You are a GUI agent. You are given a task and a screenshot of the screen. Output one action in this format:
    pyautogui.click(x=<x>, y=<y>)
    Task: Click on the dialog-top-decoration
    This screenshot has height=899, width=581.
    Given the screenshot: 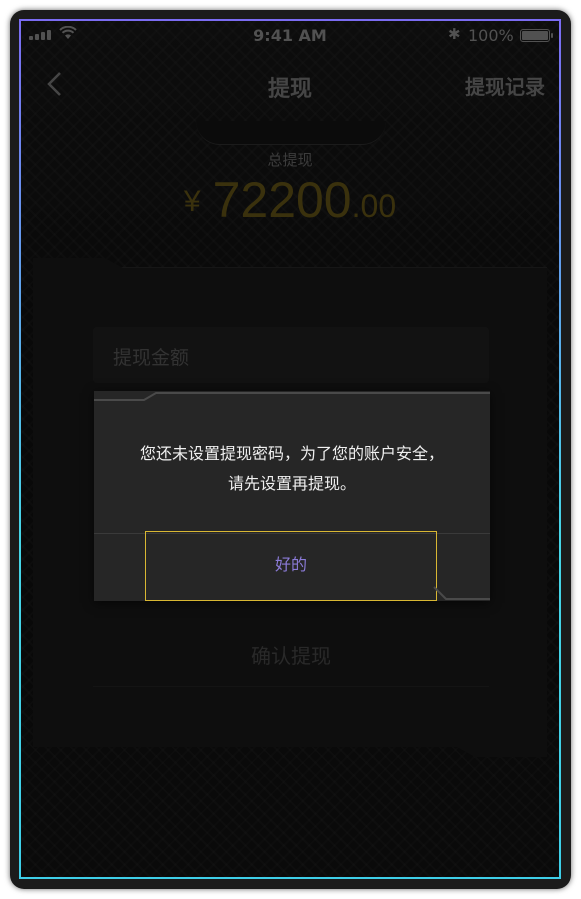 What is the action you would take?
    pyautogui.click(x=292, y=396)
    